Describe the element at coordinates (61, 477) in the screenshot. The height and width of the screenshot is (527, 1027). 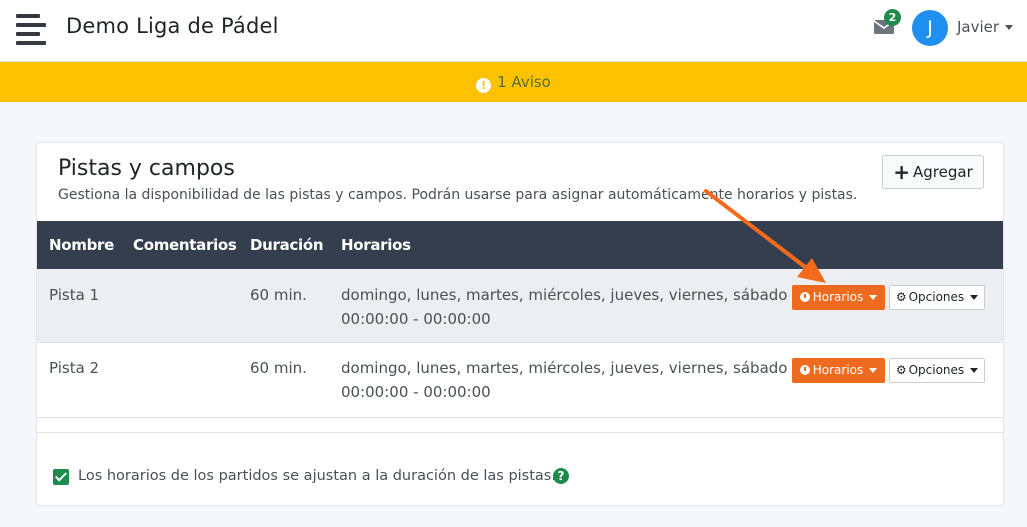
I see `adjust-duration-checkbox` at that location.